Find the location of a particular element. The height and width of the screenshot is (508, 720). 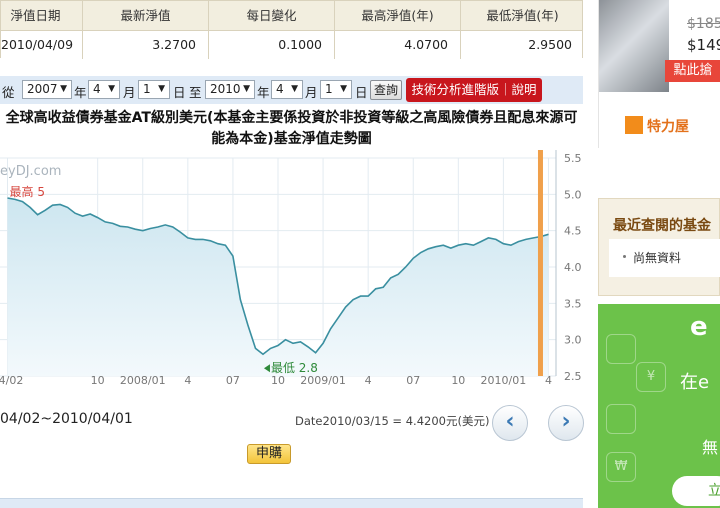

low-annotation: 最低 2.8 is located at coordinates (294, 368).